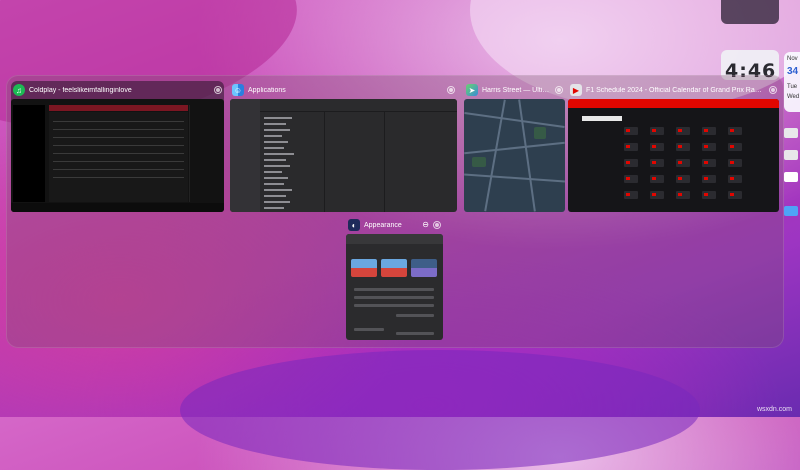 The width and height of the screenshot is (800, 470). I want to click on spotify-icon: ♫, so click(19, 90).